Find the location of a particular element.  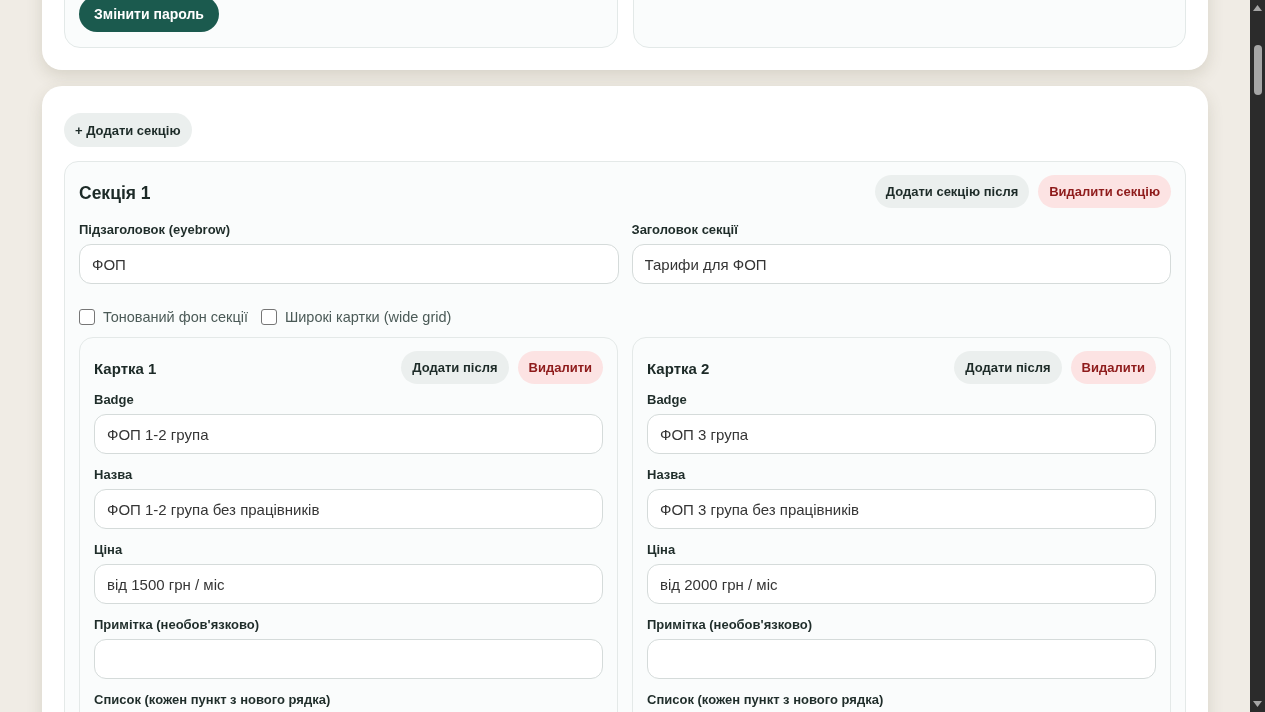

text-input: ФОП is located at coordinates (349, 264).